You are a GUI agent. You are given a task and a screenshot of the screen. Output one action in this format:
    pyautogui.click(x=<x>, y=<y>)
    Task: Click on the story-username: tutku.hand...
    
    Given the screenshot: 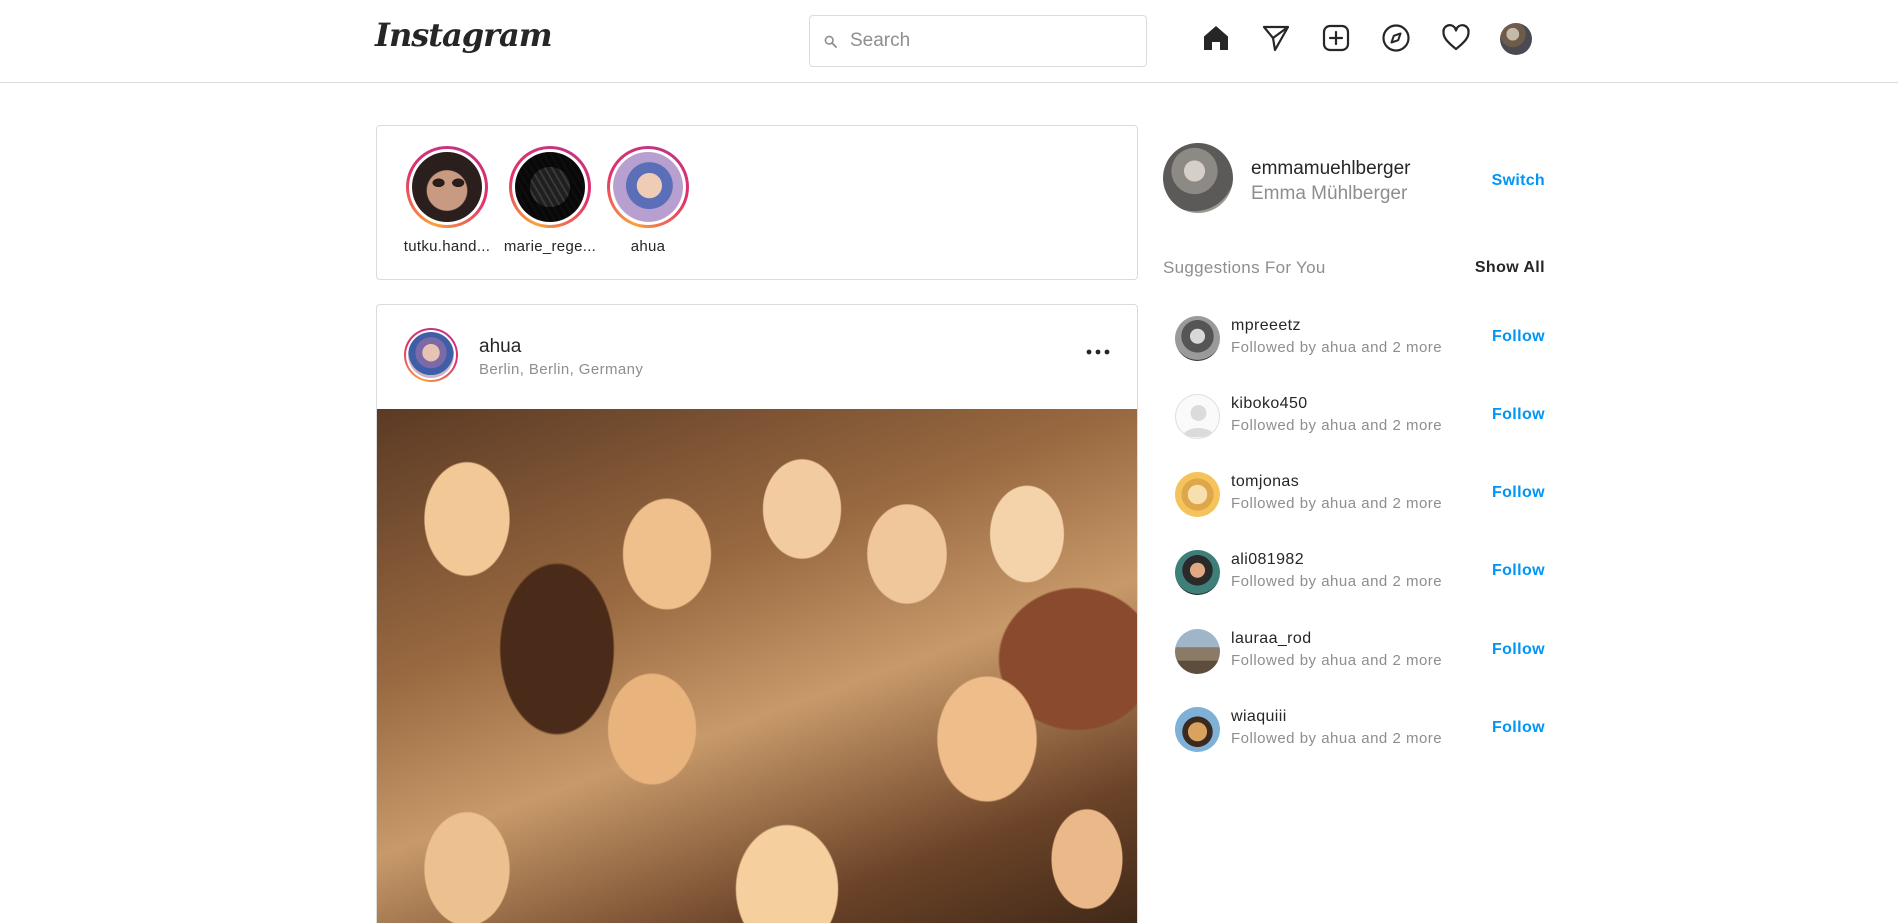 What is the action you would take?
    pyautogui.click(x=447, y=246)
    